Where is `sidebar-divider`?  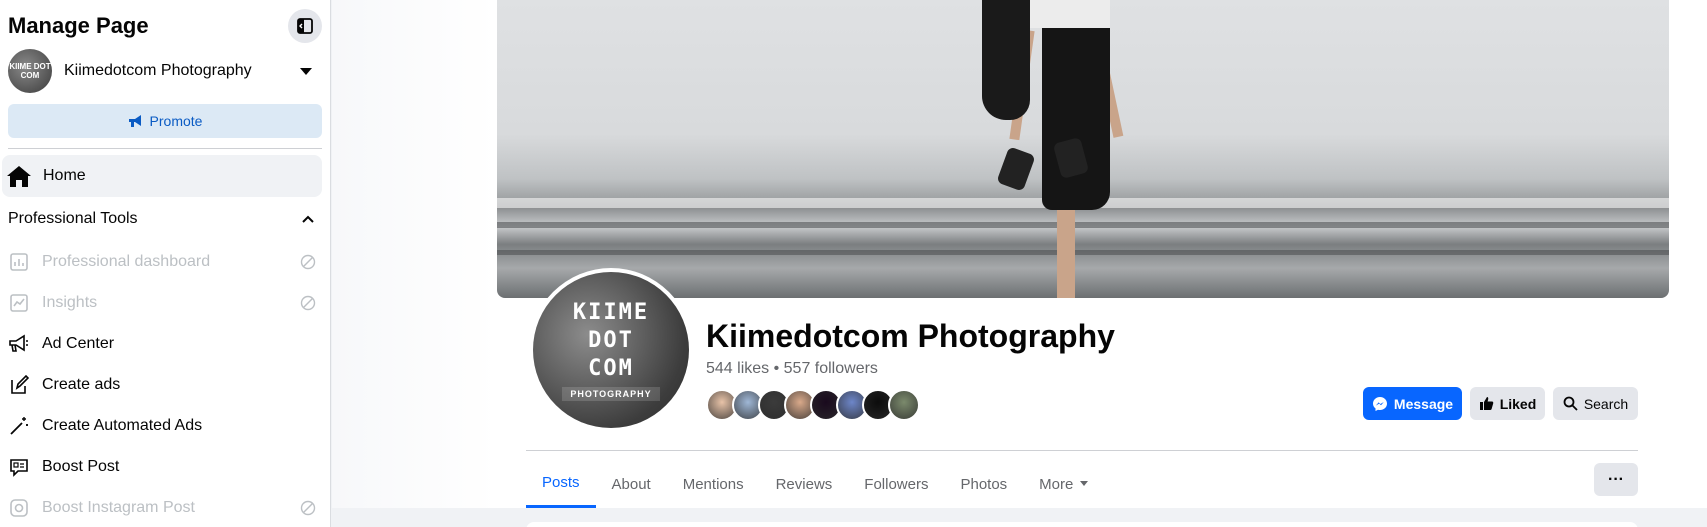 sidebar-divider is located at coordinates (165, 148).